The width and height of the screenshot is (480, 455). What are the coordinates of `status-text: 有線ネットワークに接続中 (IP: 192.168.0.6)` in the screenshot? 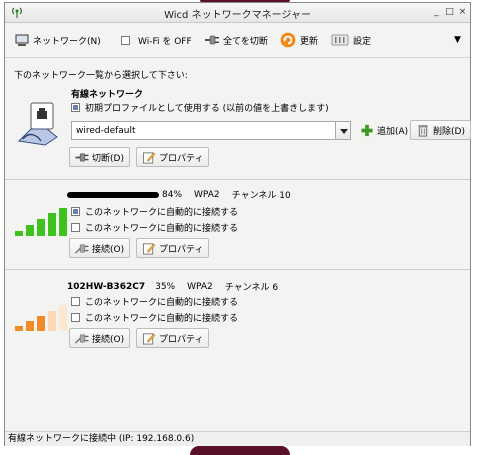 It's located at (101, 439).